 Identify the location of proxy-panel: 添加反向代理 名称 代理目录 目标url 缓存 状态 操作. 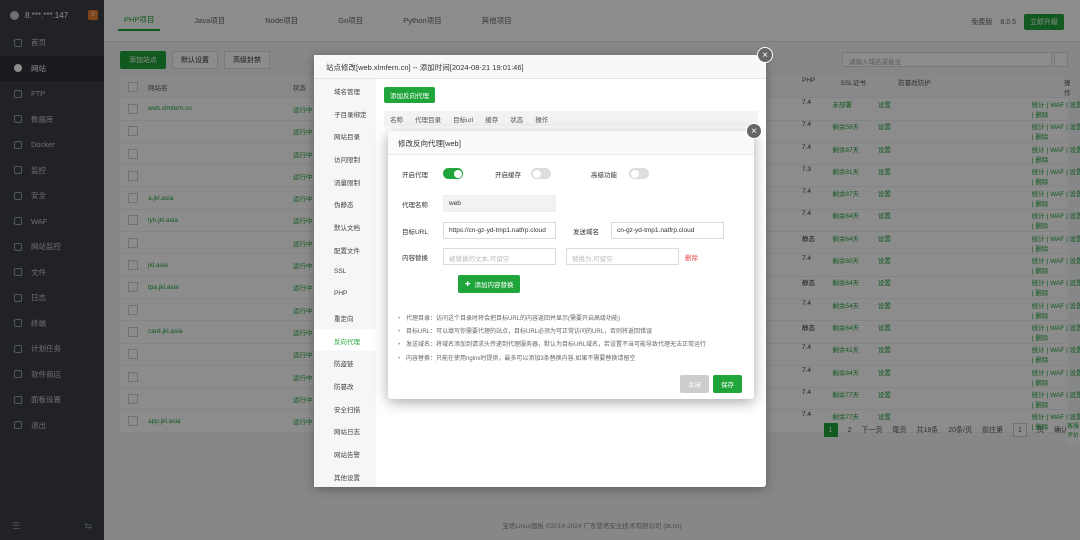
(571, 106).